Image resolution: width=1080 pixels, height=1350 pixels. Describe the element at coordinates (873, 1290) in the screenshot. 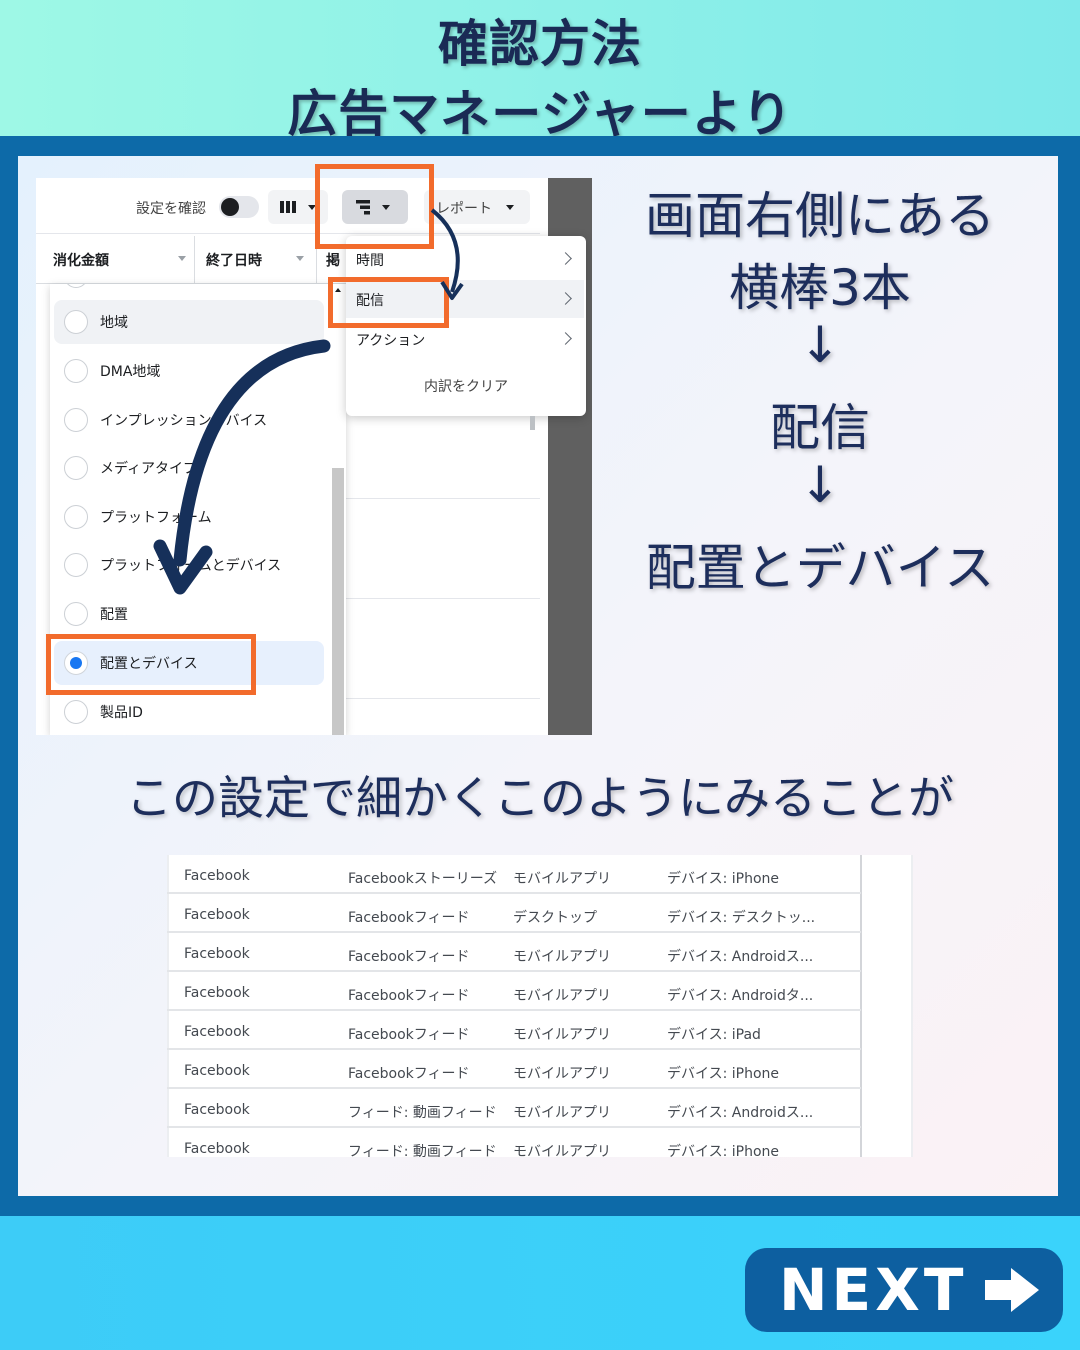

I see `next-label: NEXT` at that location.